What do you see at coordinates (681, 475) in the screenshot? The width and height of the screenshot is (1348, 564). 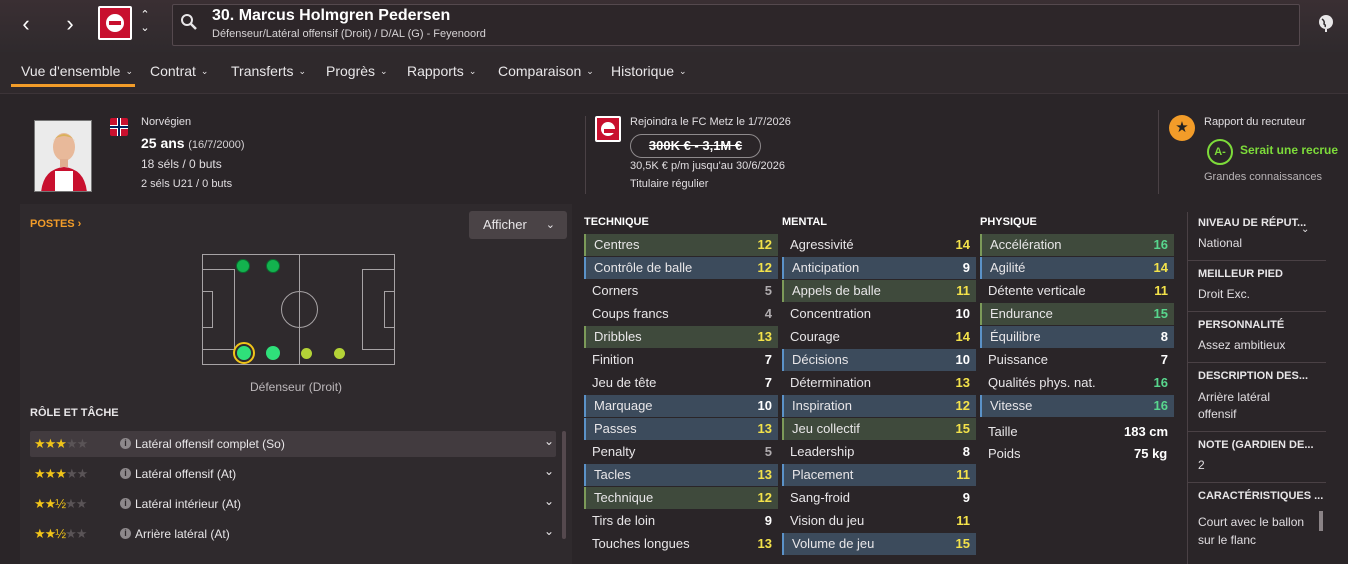 I see `attribute-row: Tacles 13` at bounding box center [681, 475].